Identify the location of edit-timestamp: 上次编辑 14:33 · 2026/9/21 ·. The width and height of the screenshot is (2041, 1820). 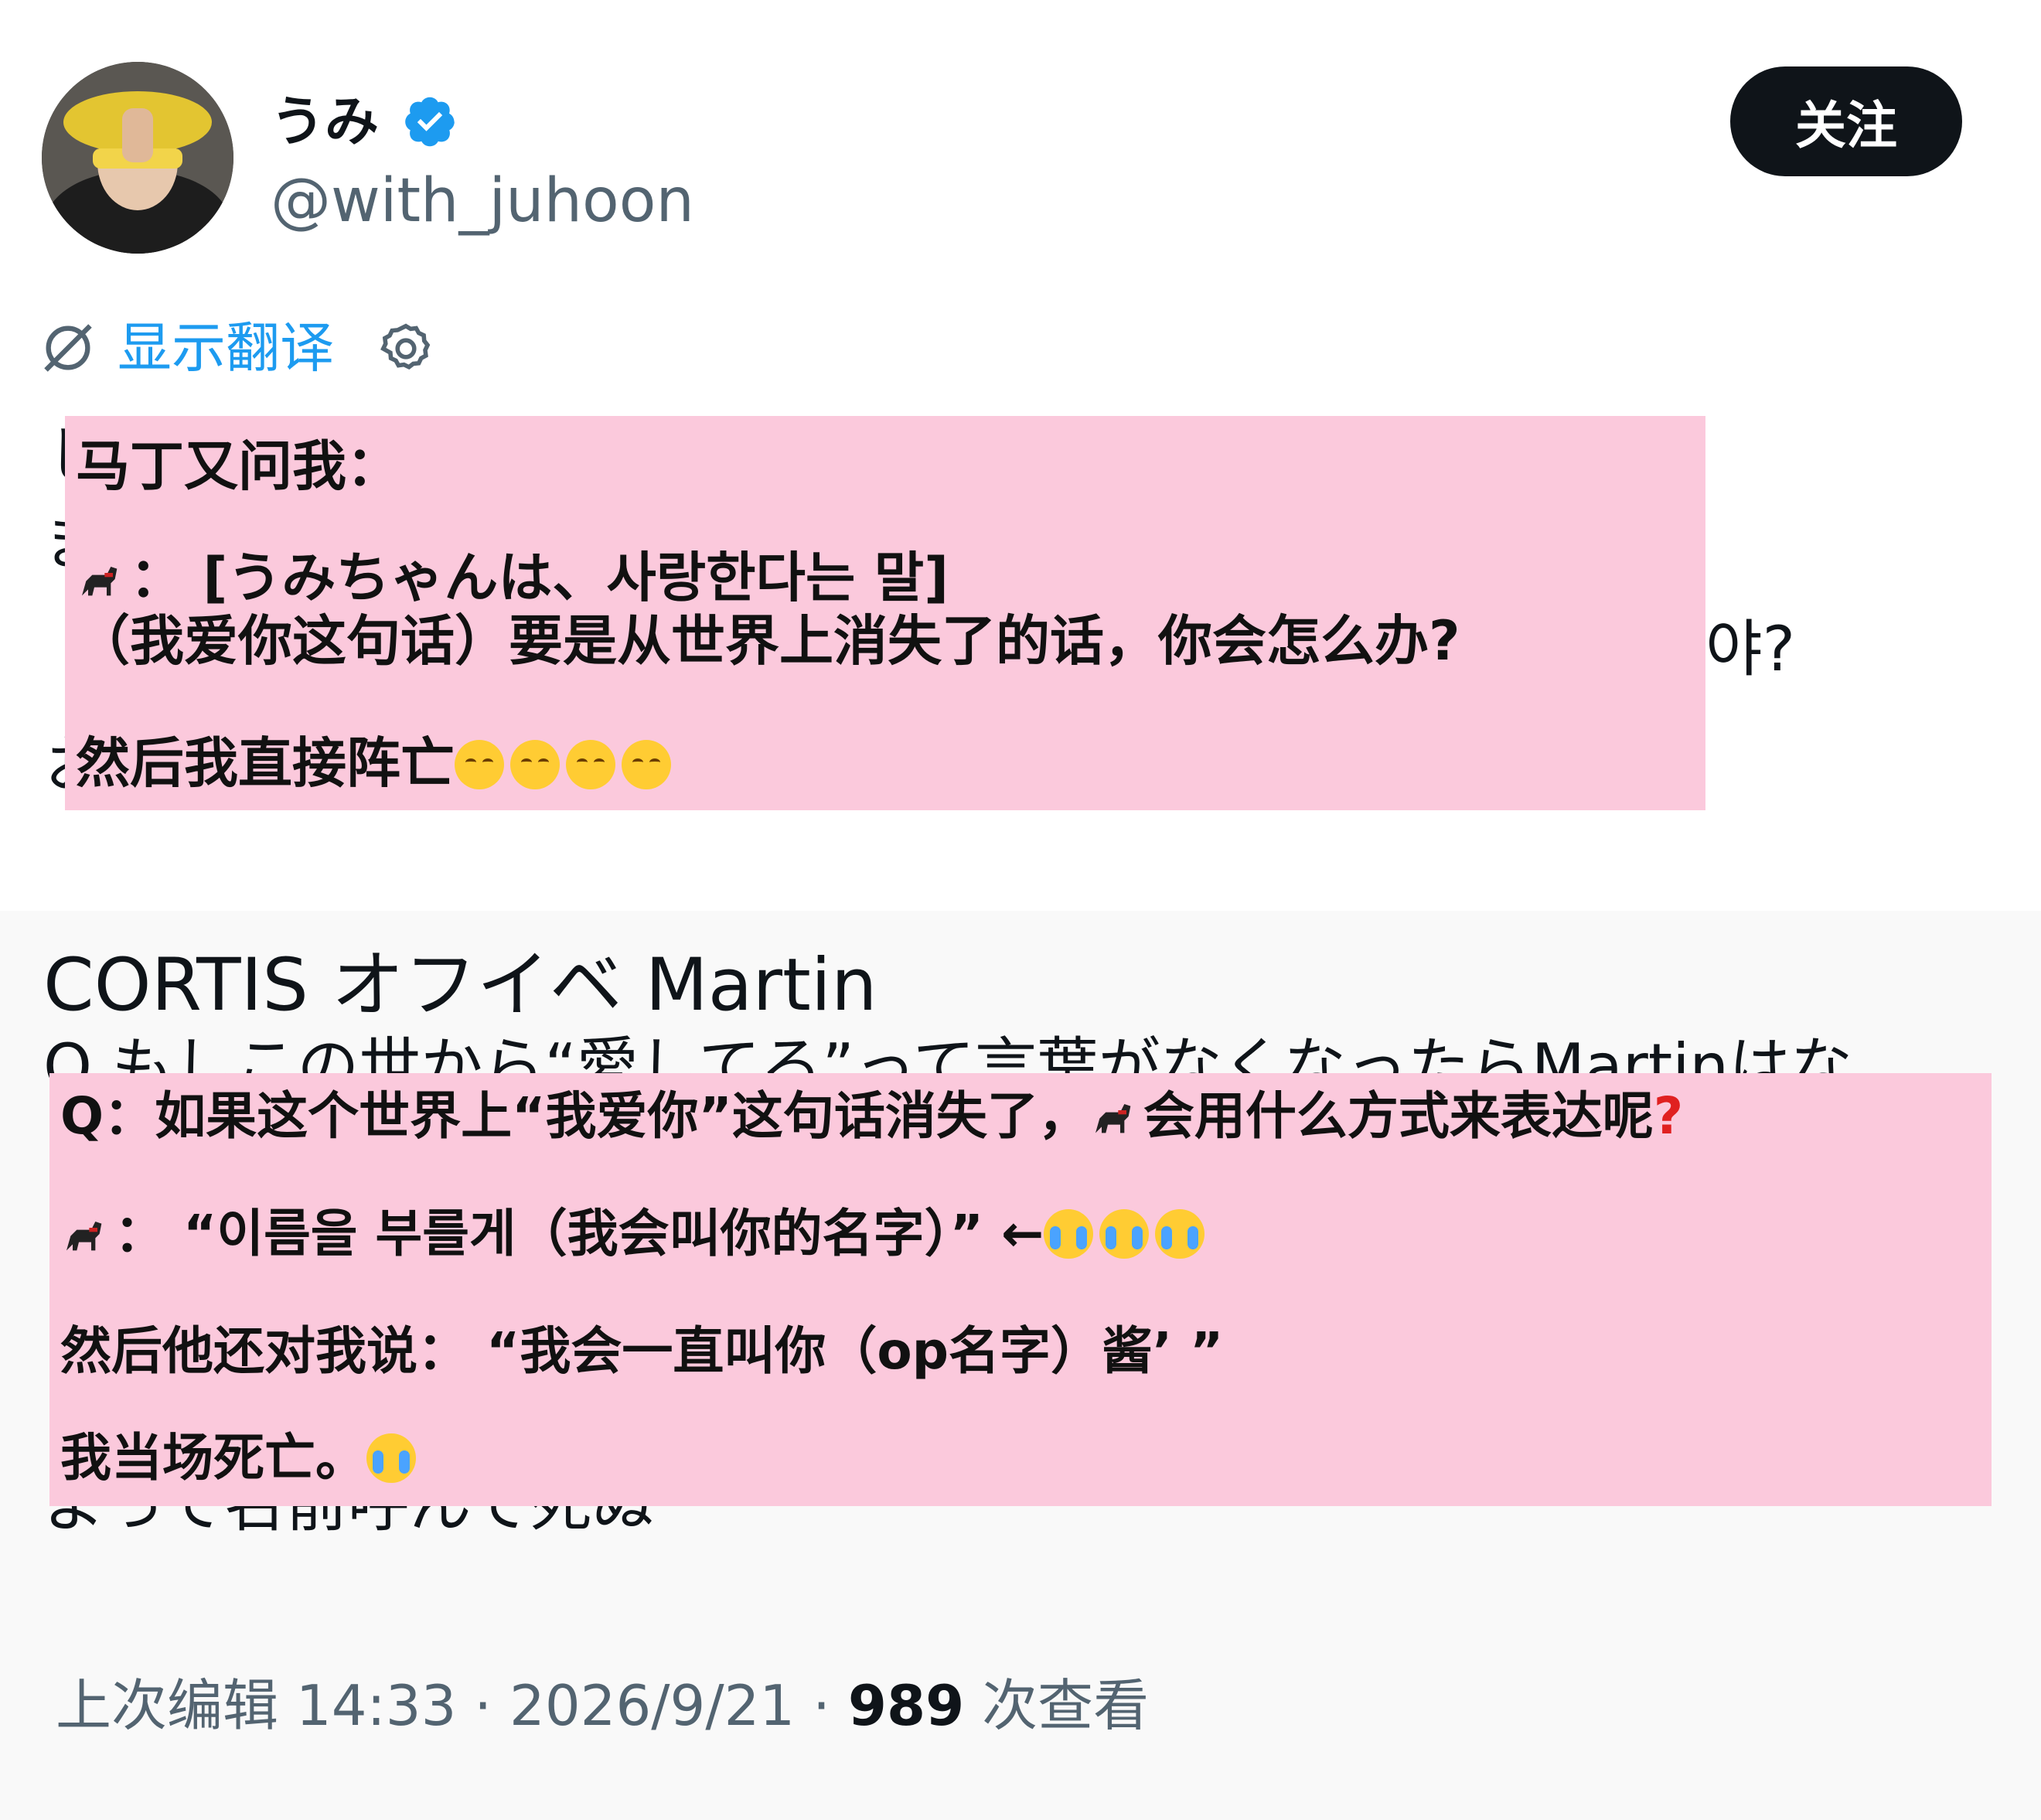
(452, 1705).